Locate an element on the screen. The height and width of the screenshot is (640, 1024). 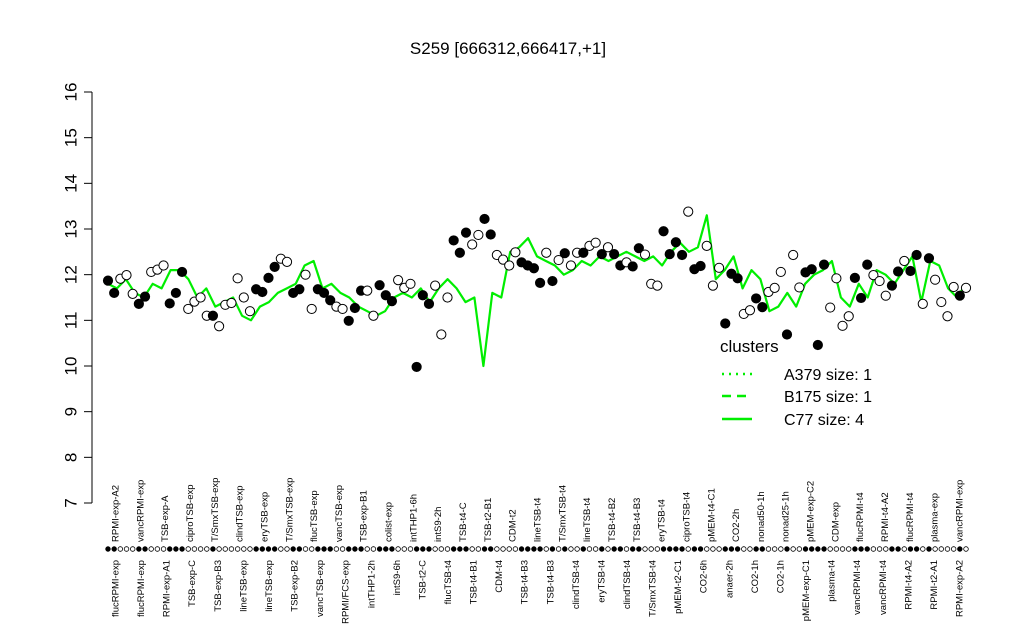
x-tick-label: TSB-t4-B1 is located at coordinates (474, 582).